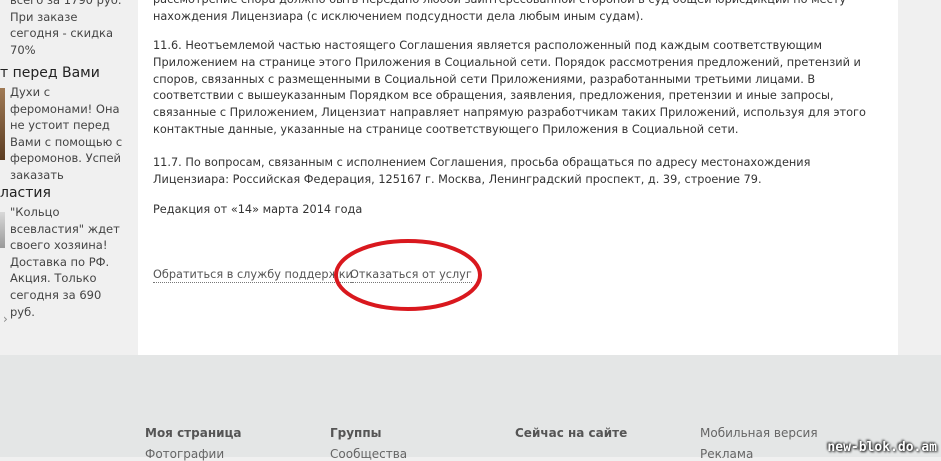 The image size is (941, 461). What do you see at coordinates (368, 454) in the screenshot?
I see `footer-communities-link: Сообщества` at bounding box center [368, 454].